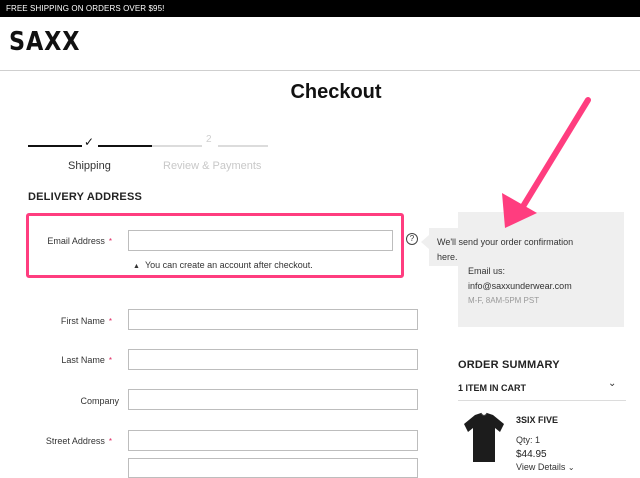 The image size is (640, 478). I want to click on step2-line-right, so click(243, 146).